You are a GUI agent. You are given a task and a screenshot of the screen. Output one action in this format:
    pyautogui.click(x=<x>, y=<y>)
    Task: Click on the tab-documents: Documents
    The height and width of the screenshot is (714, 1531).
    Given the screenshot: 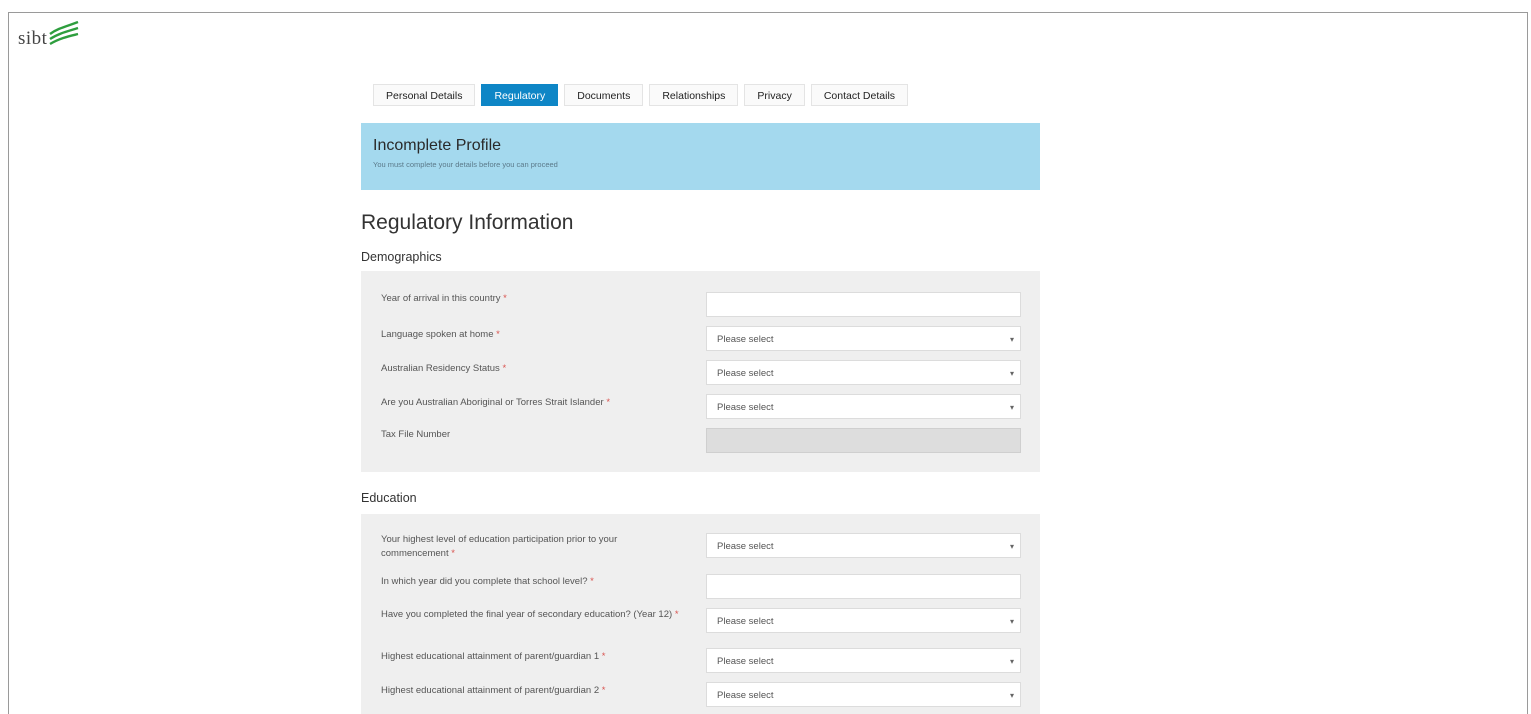 What is the action you would take?
    pyautogui.click(x=604, y=95)
    